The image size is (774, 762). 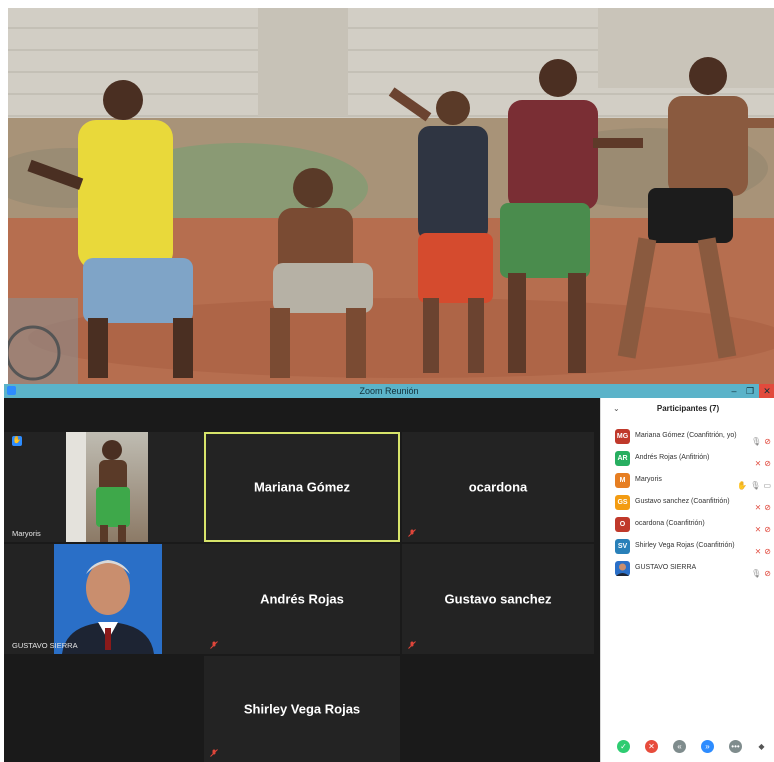 I want to click on avatar: MG, so click(x=622, y=436).